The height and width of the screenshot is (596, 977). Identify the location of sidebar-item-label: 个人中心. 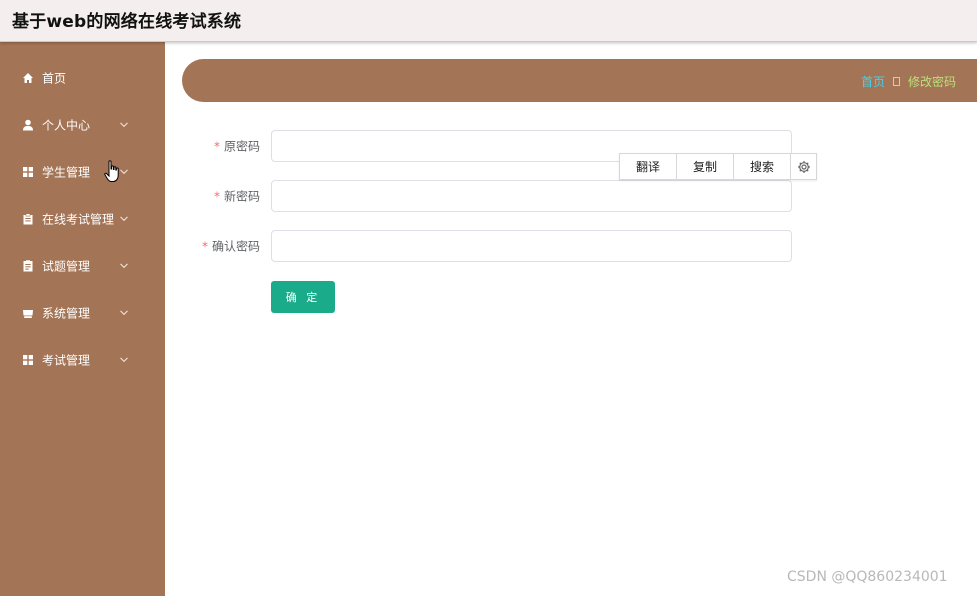
(66, 125).